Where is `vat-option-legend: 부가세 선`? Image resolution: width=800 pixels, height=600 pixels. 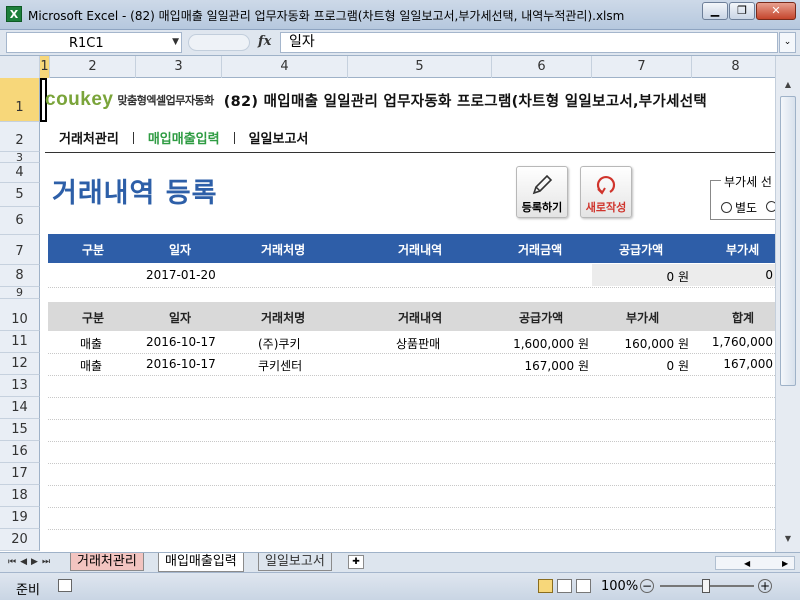 vat-option-legend: 부가세 선 is located at coordinates (748, 181).